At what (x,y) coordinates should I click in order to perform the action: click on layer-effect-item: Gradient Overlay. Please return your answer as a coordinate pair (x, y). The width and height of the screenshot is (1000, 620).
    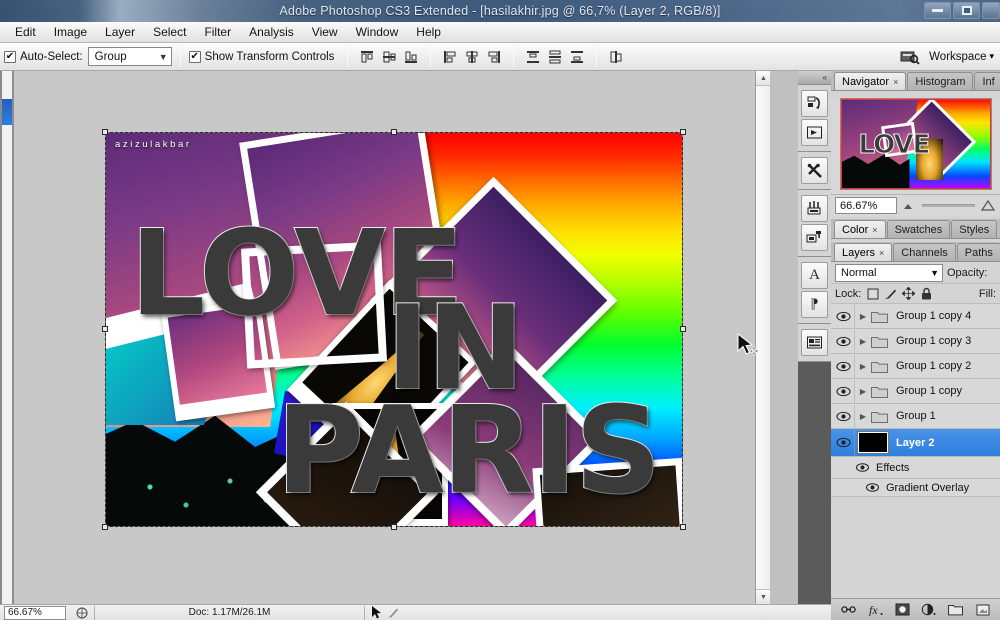
    Looking at the image, I should click on (915, 488).